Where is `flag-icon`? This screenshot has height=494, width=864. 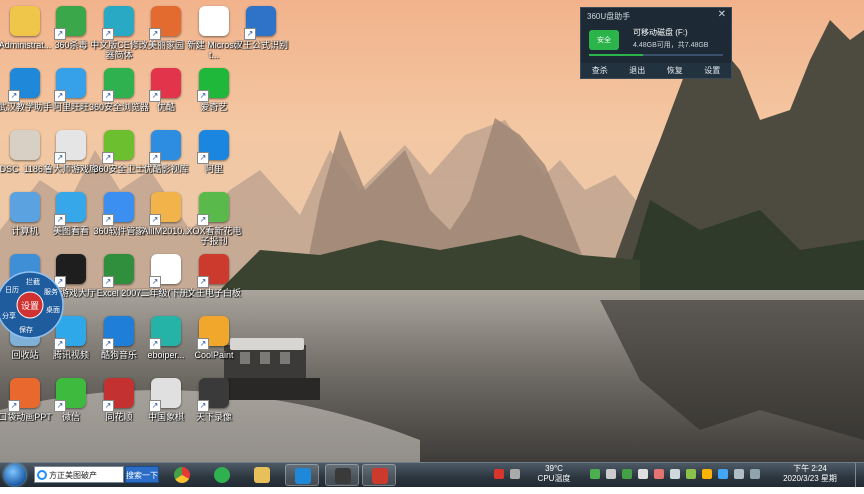 flag-icon is located at coordinates (739, 474).